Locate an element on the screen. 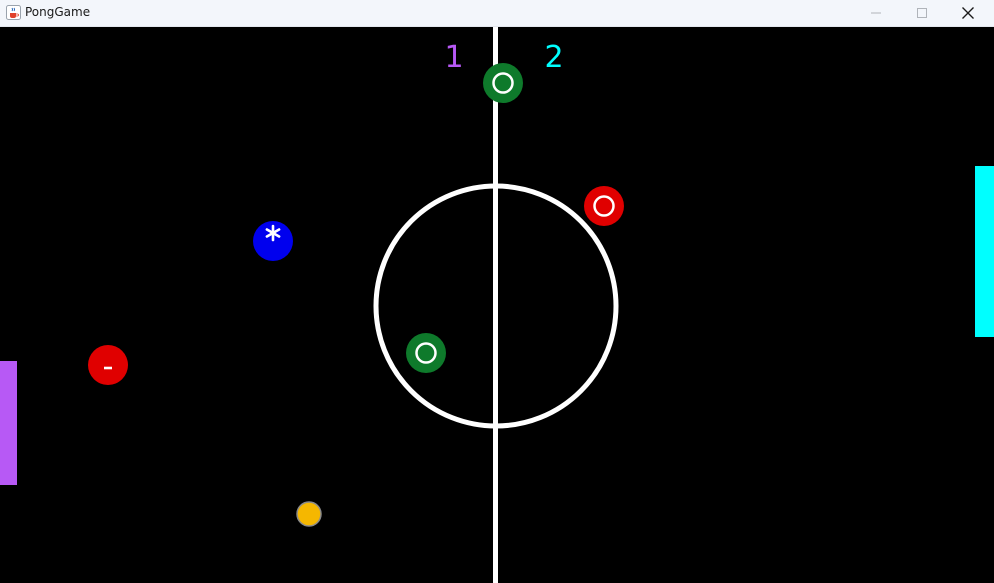 This screenshot has height=583, width=994. powerup-red-right is located at coordinates (604, 206).